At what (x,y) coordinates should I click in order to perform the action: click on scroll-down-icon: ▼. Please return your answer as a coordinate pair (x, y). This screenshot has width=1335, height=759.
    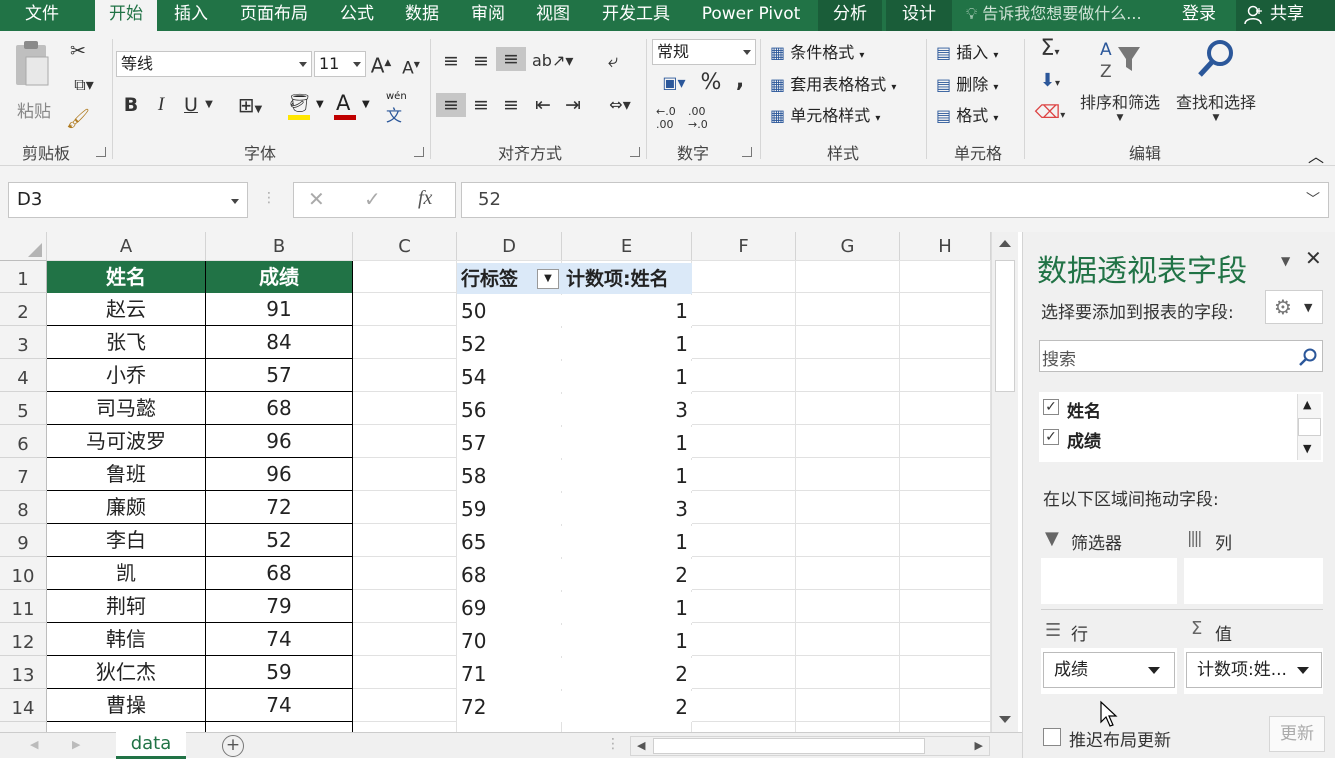
    Looking at the image, I should click on (1307, 448).